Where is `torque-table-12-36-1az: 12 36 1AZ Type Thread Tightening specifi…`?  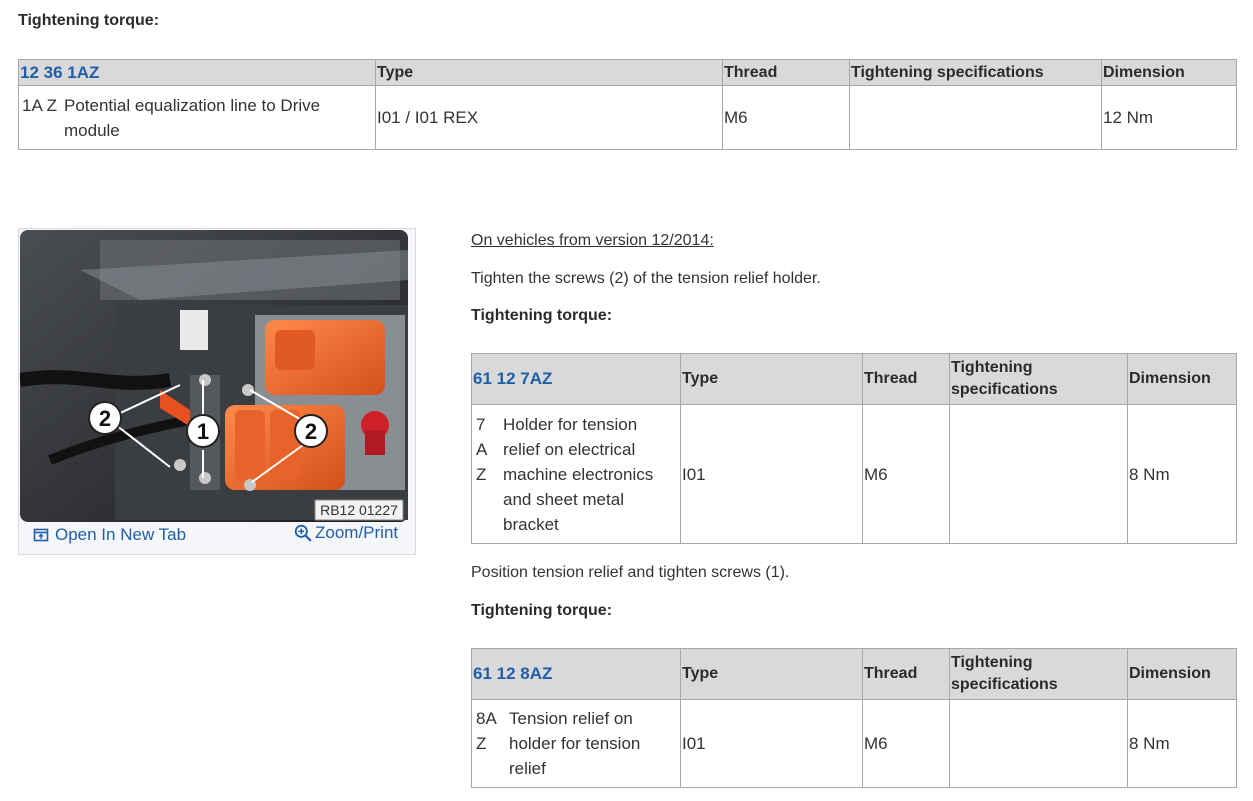 torque-table-12-36-1az: 12 36 1AZ Type Thread Tightening specifi… is located at coordinates (627, 104).